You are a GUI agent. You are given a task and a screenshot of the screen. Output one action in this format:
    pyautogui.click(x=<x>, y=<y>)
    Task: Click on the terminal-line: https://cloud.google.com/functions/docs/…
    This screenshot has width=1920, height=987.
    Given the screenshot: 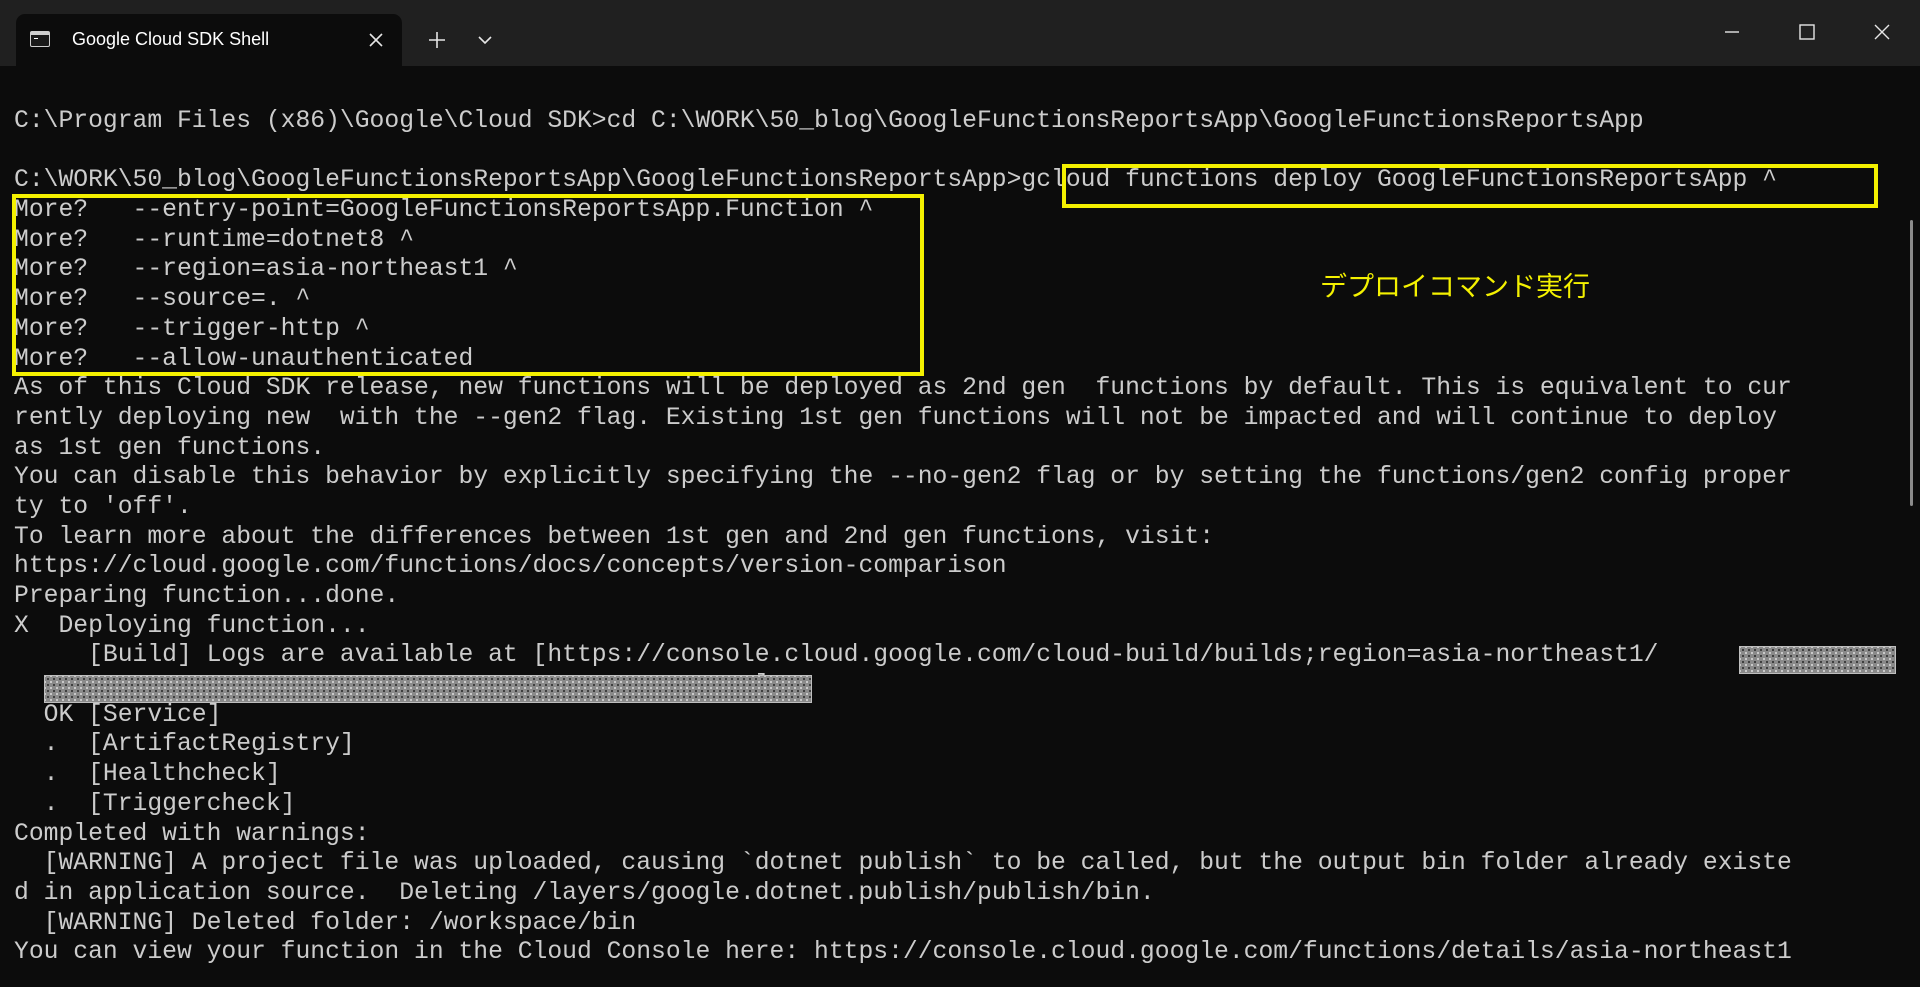 What is the action you would take?
    pyautogui.click(x=510, y=566)
    